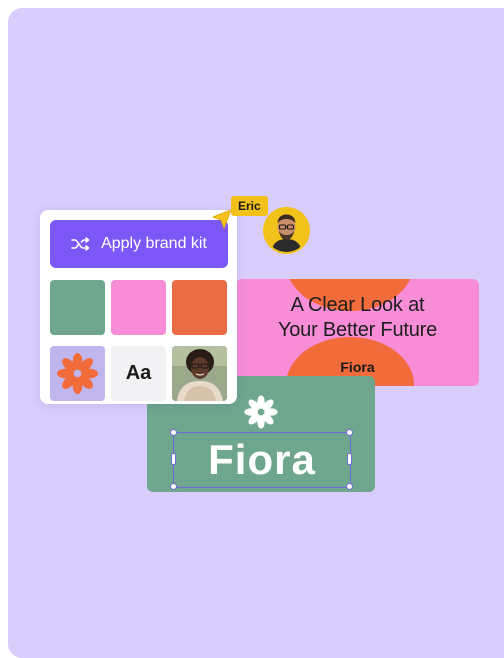  What do you see at coordinates (173, 486) in the screenshot?
I see `resize-handle-bottom-left` at bounding box center [173, 486].